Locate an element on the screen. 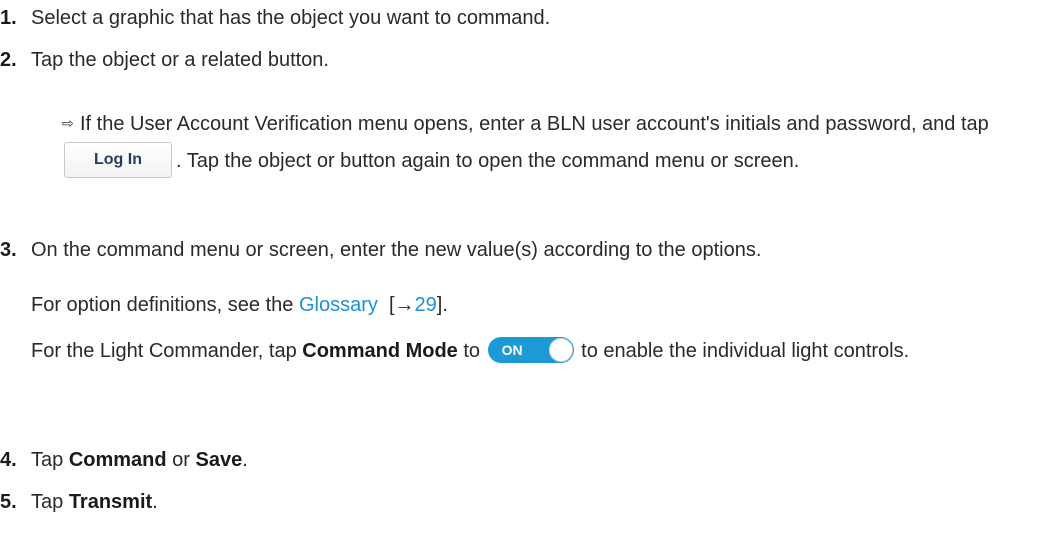 This screenshot has width=1049, height=538. step-4: 4. Tap Command or Save. is located at coordinates (124, 460).